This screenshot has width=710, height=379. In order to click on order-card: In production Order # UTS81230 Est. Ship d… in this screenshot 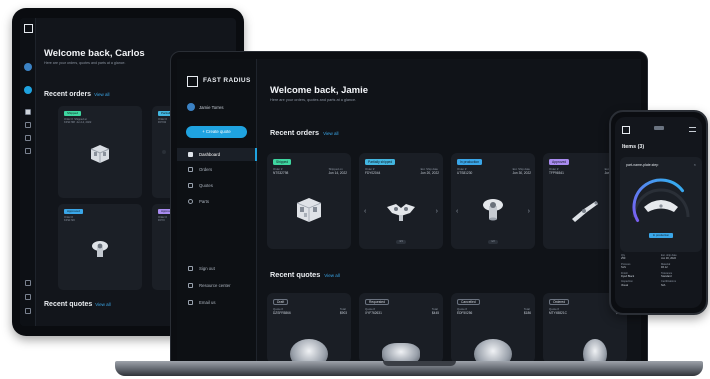, I will do `click(493, 201)`.